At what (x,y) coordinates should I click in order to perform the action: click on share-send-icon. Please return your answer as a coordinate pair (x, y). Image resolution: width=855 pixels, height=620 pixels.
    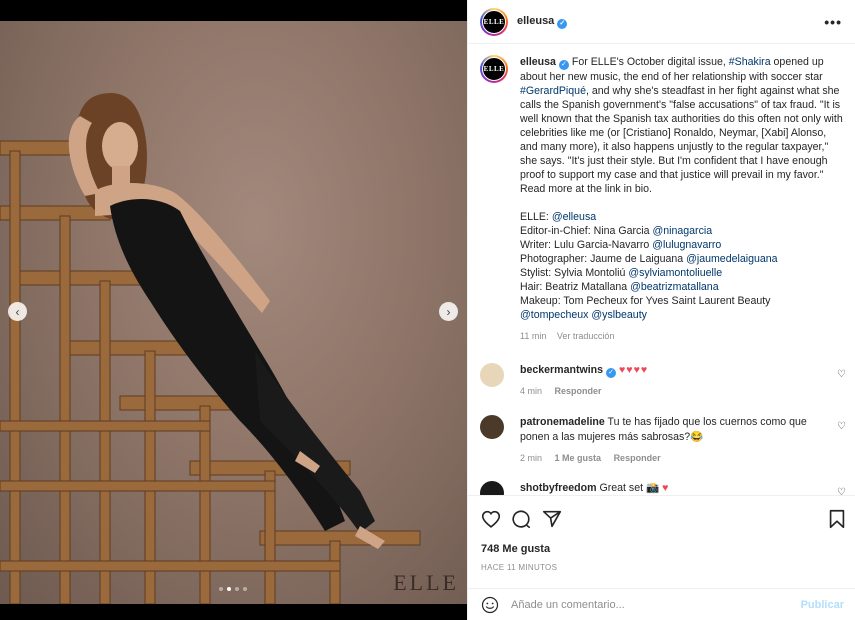
    Looking at the image, I should click on (552, 519).